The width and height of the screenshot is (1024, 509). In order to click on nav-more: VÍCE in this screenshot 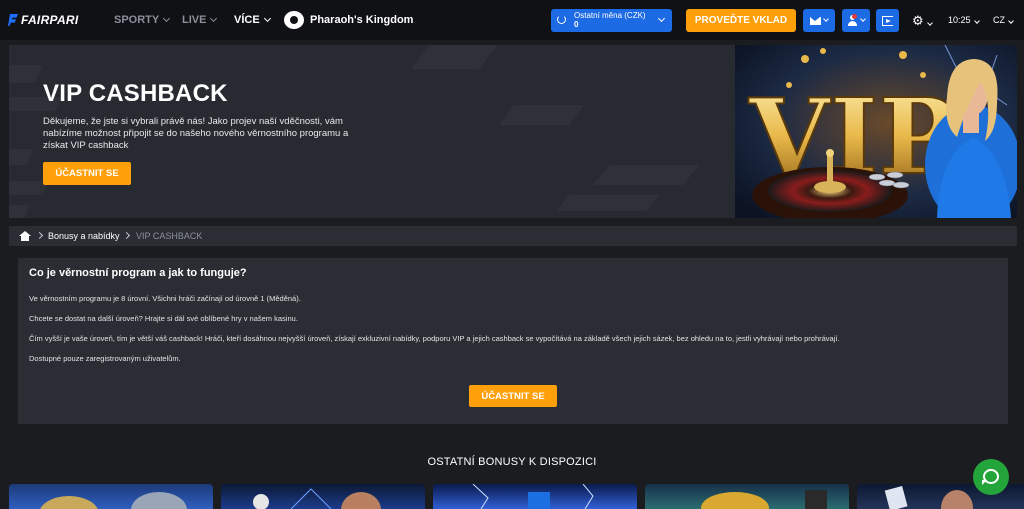, I will do `click(252, 20)`.